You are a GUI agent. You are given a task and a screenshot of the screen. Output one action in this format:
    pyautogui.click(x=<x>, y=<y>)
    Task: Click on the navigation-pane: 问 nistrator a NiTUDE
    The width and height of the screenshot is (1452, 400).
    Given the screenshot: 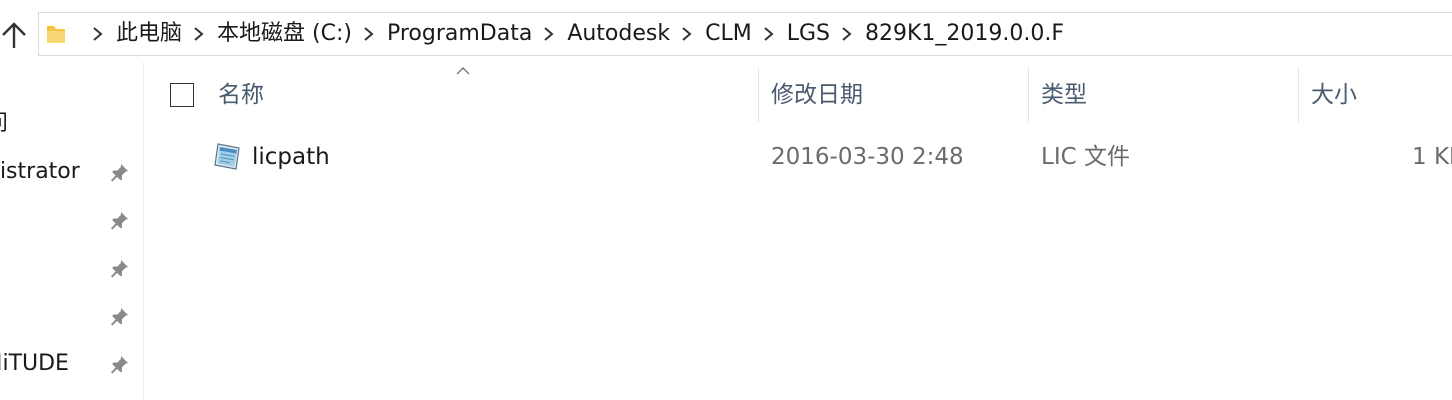 What is the action you would take?
    pyautogui.click(x=72, y=231)
    